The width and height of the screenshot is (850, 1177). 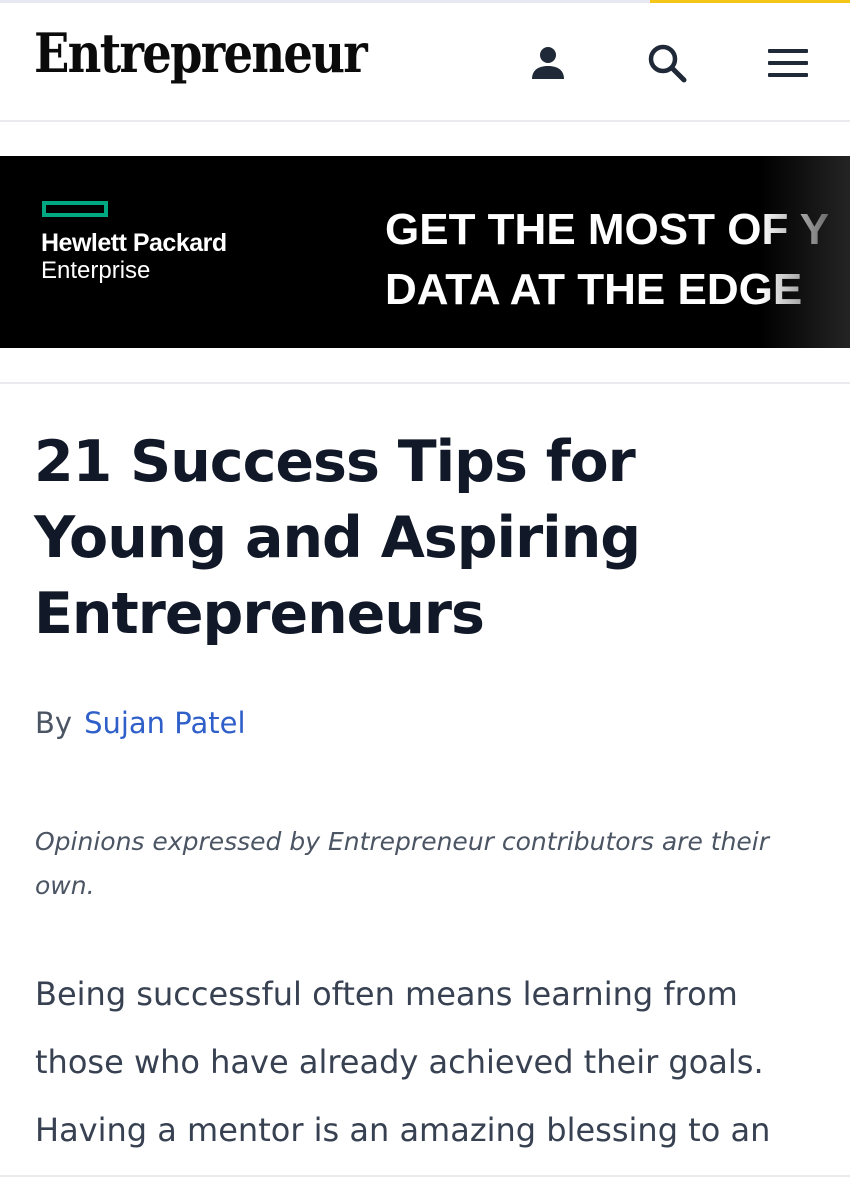 What do you see at coordinates (805, 252) in the screenshot?
I see `ad-image-edge` at bounding box center [805, 252].